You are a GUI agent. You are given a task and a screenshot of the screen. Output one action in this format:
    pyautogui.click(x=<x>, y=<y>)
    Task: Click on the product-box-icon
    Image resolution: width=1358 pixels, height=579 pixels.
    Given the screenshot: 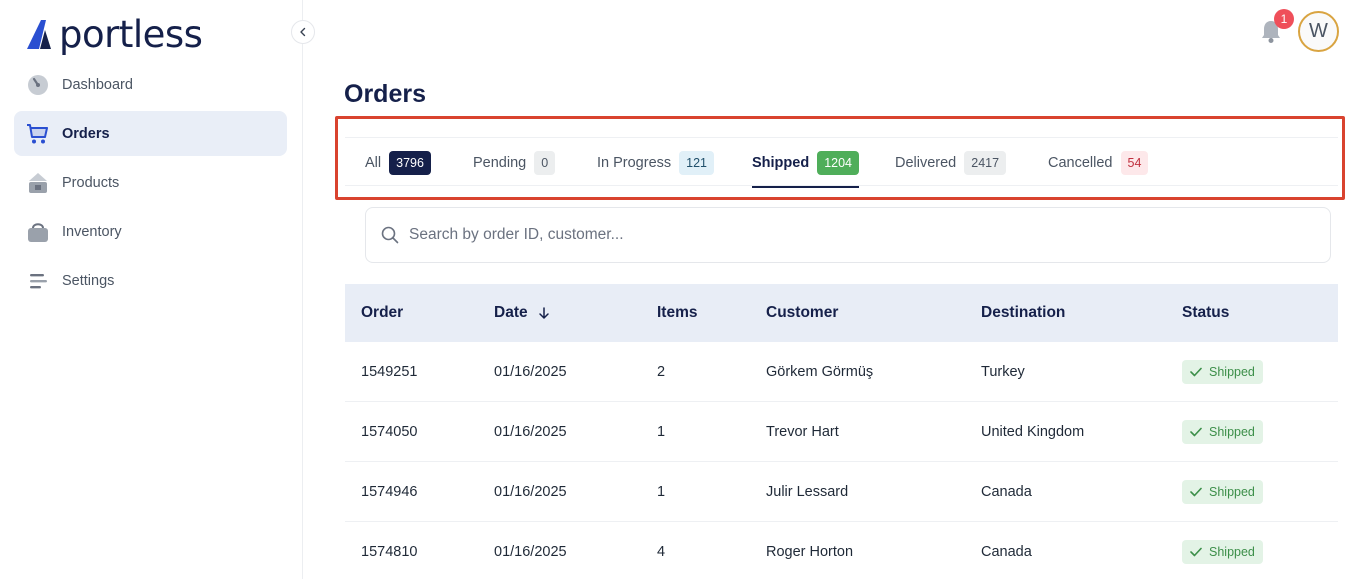 What is the action you would take?
    pyautogui.click(x=38, y=183)
    